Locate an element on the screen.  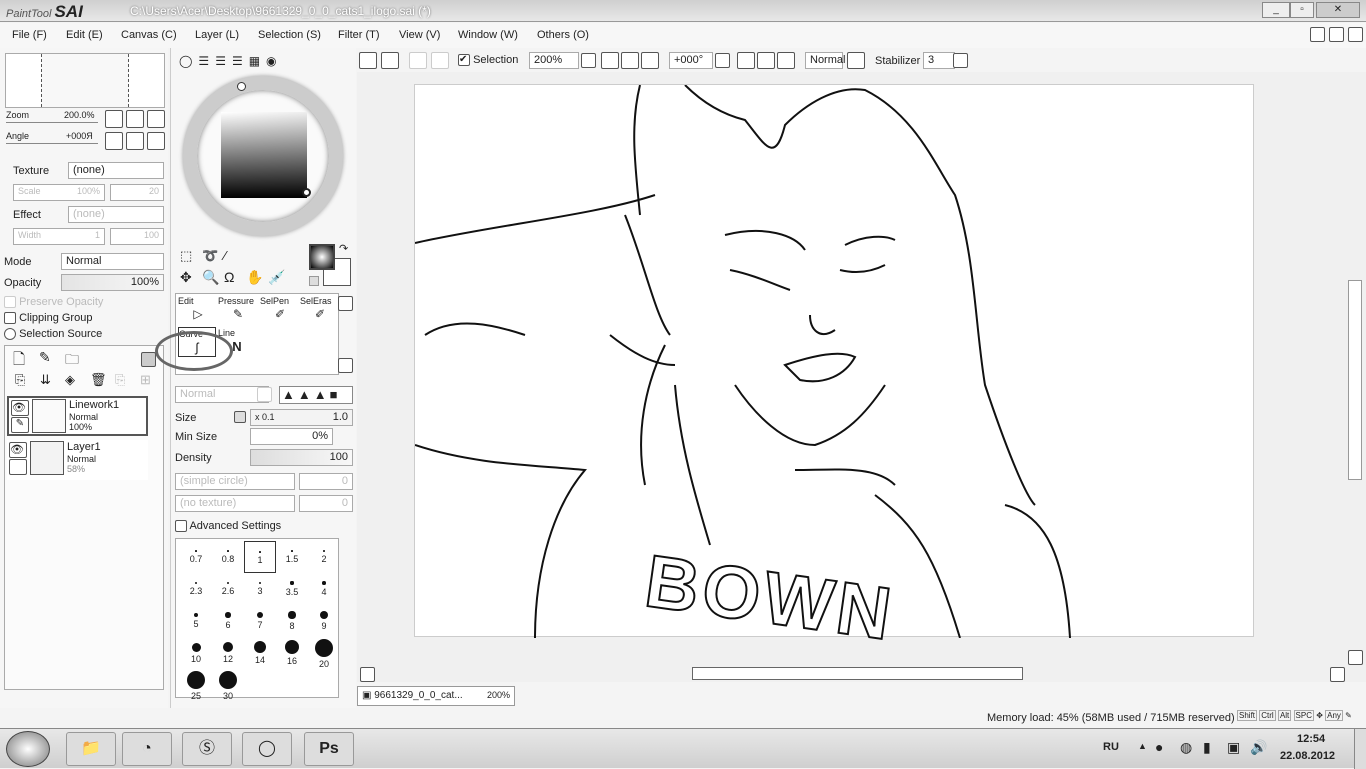
paste-layer-icon: ⎘ is located at coordinates (20, 380).